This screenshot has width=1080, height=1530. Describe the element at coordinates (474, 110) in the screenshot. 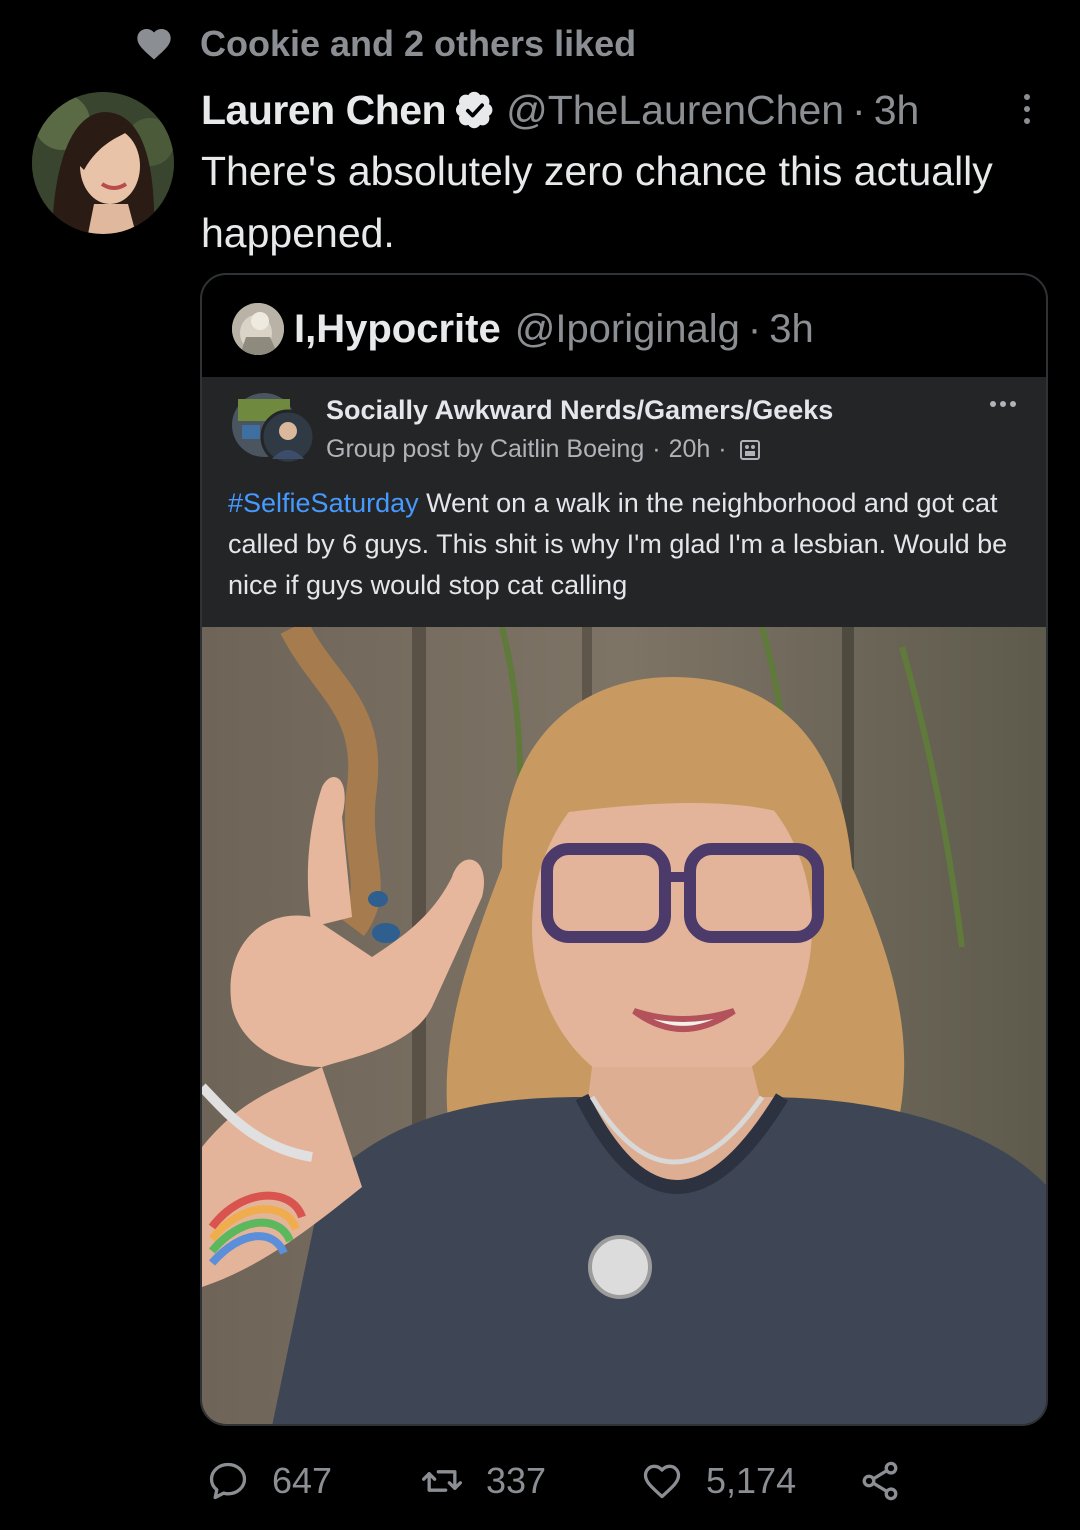

I see `verified-badge-icon` at that location.